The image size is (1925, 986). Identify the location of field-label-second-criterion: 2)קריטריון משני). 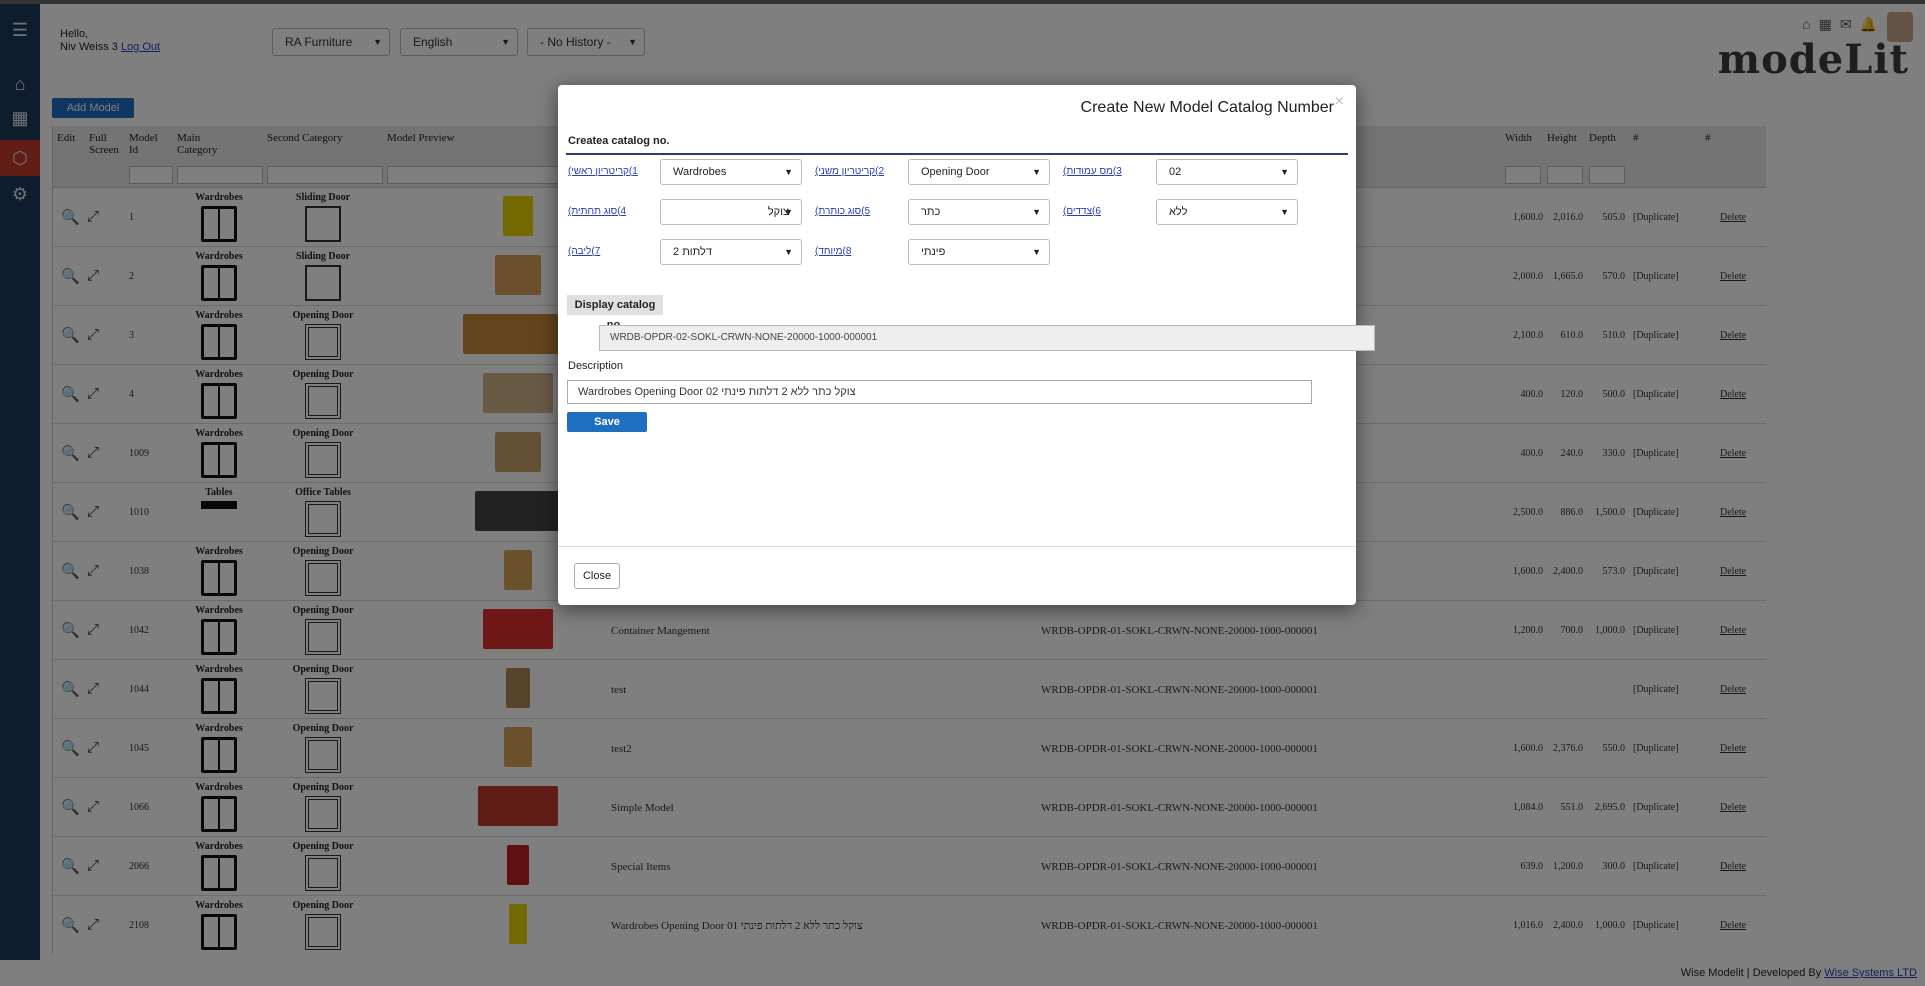
(849, 171).